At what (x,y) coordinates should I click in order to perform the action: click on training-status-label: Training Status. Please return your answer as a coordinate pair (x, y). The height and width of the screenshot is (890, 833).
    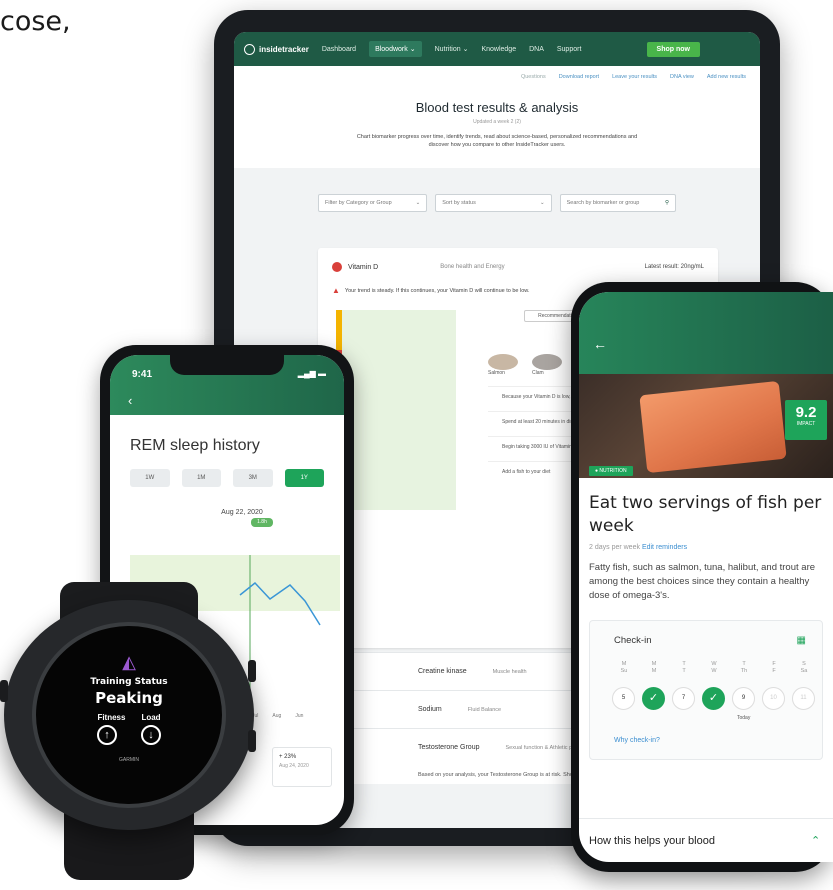
    Looking at the image, I should click on (129, 682).